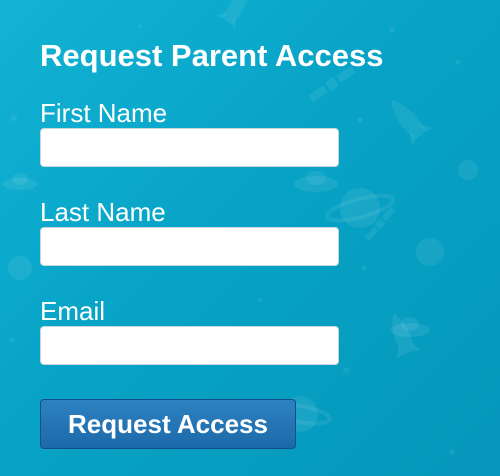  Describe the element at coordinates (232, 15) in the screenshot. I see `rocket-icon` at that location.